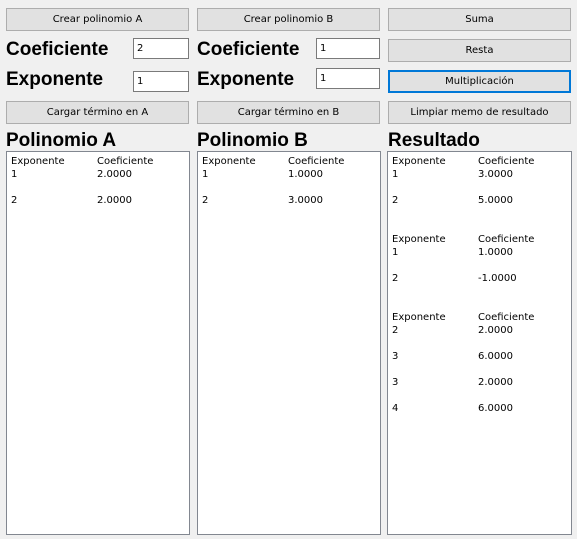 The width and height of the screenshot is (577, 539). What do you see at coordinates (288, 112) in the screenshot?
I see `cargar-termino-b-button: Cargar término en B` at bounding box center [288, 112].